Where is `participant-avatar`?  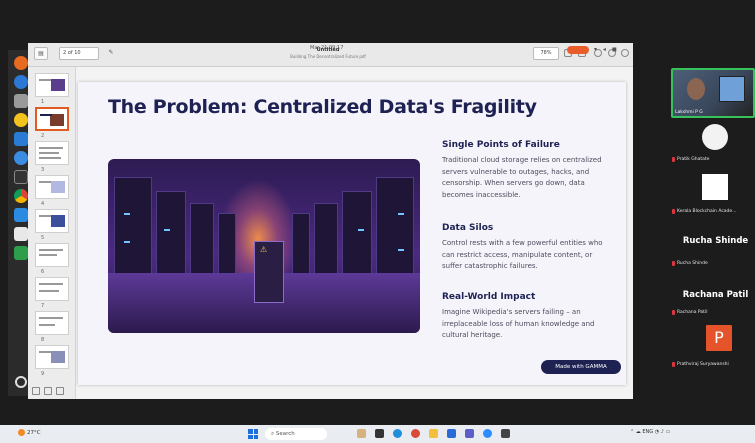
participant-avatar is located at coordinates (715, 137).